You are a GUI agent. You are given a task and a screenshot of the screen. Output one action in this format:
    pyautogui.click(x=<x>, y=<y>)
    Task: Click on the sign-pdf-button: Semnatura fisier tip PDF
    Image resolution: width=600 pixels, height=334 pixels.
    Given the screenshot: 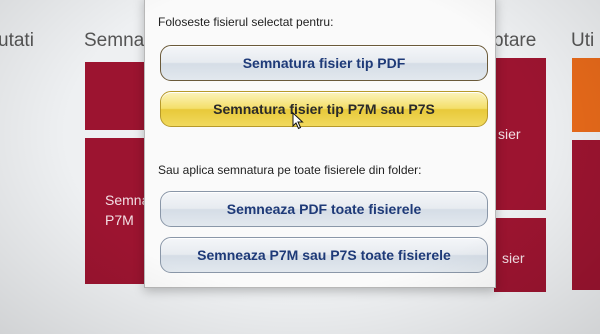 What is the action you would take?
    pyautogui.click(x=324, y=63)
    